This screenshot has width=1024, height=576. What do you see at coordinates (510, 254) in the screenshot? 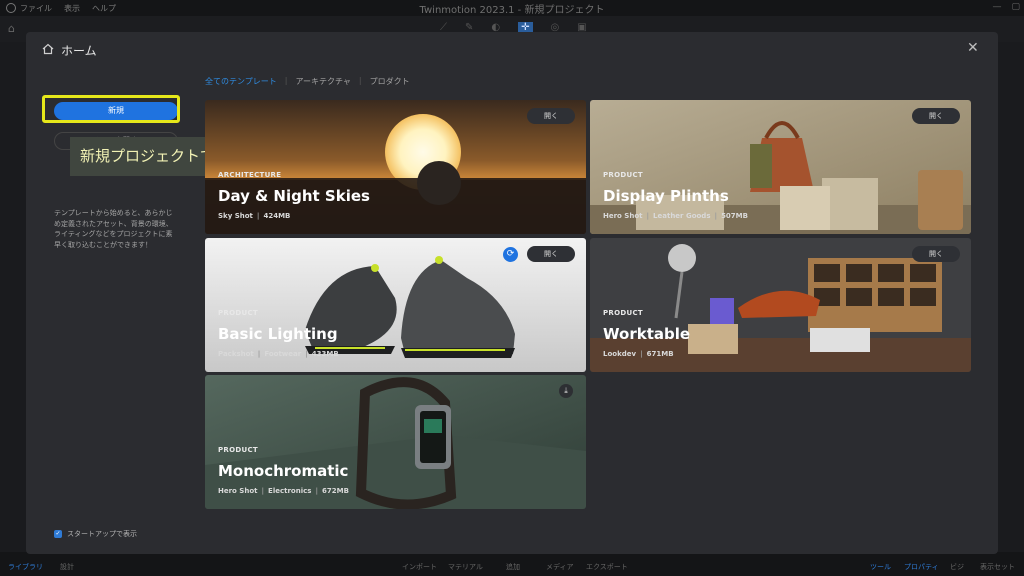
I see `sync-icon: ⟳` at bounding box center [510, 254].